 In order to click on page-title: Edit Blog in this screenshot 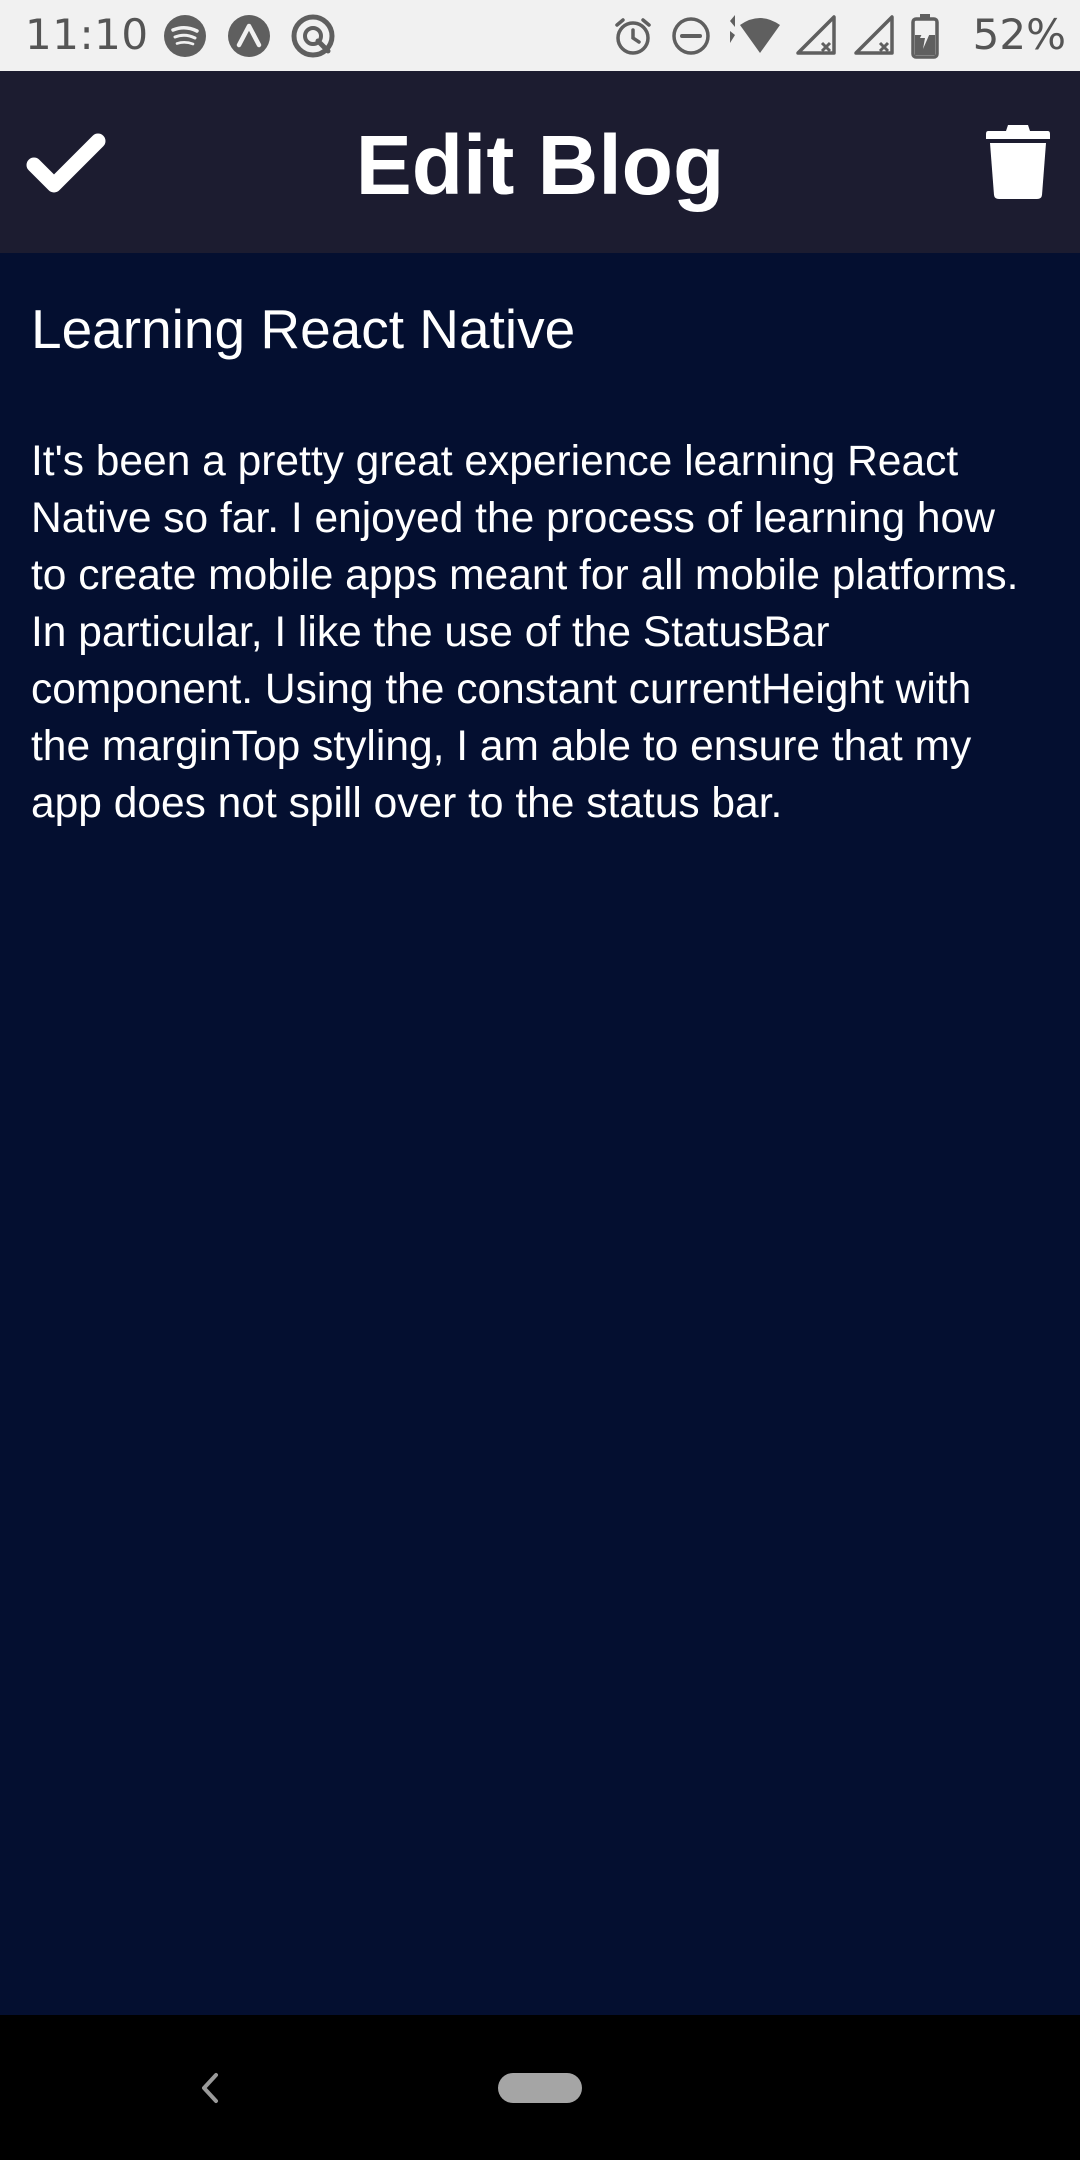, I will do `click(540, 165)`.